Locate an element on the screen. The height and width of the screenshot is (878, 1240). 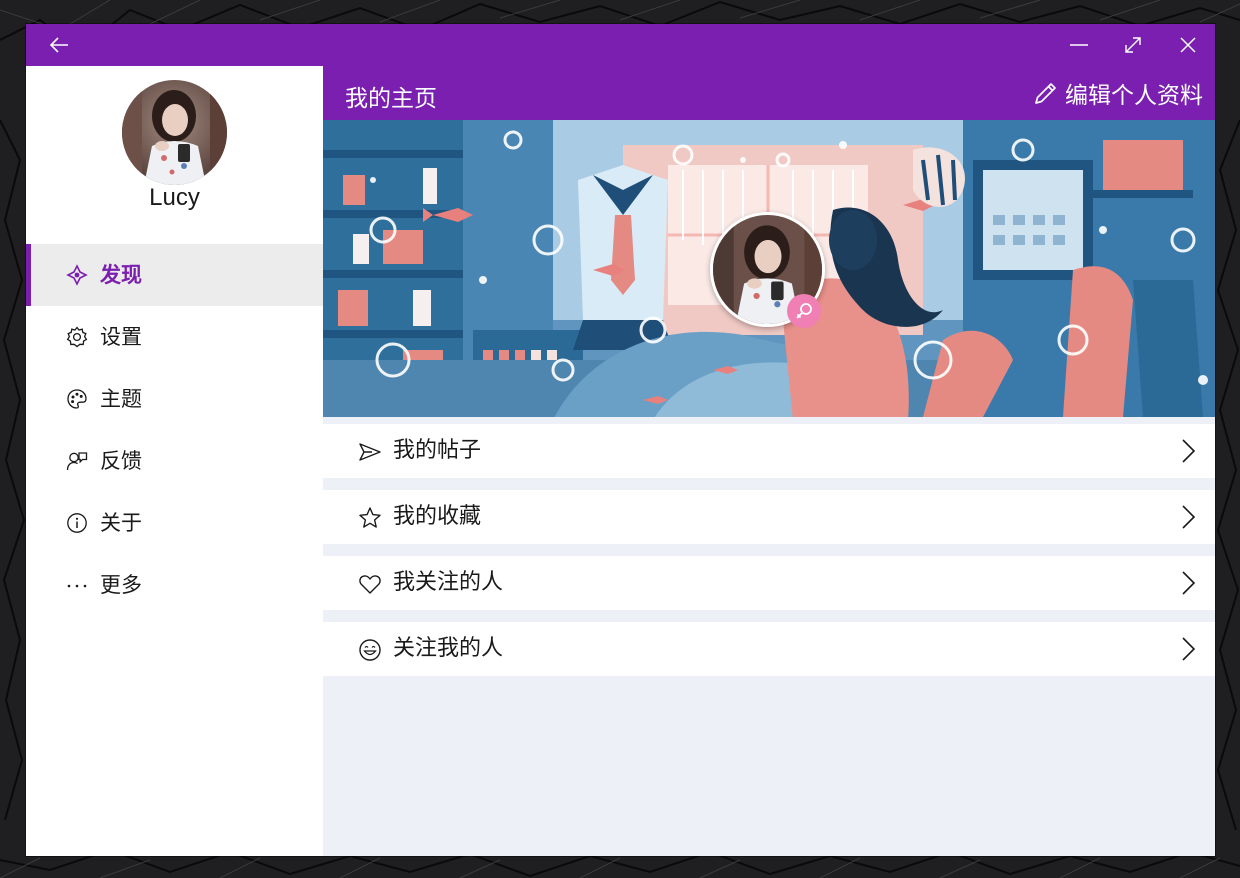
user-name: Lucy is located at coordinates (174, 197).